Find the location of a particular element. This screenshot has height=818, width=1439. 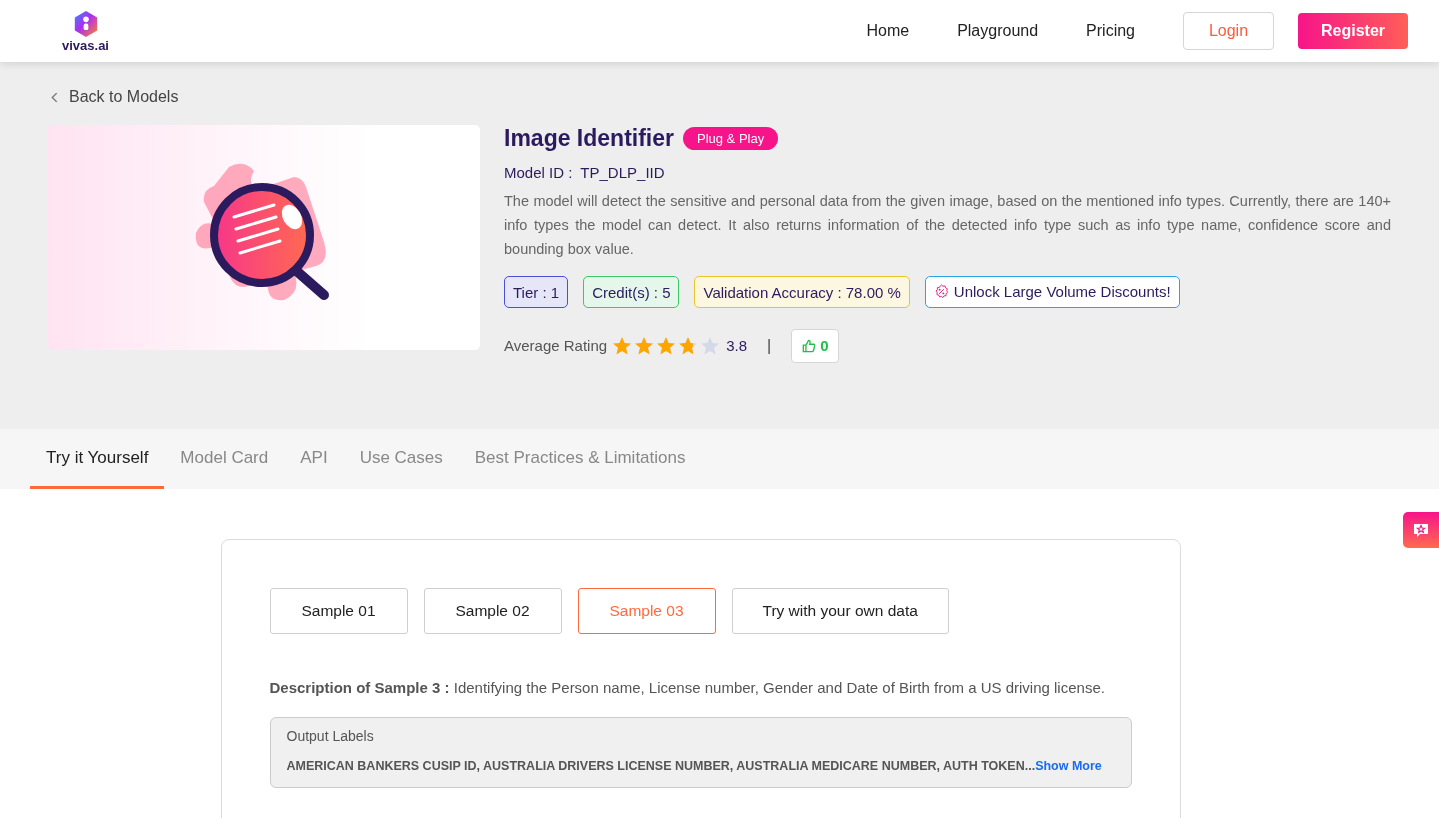

thumbs-up-icon is located at coordinates (809, 345).